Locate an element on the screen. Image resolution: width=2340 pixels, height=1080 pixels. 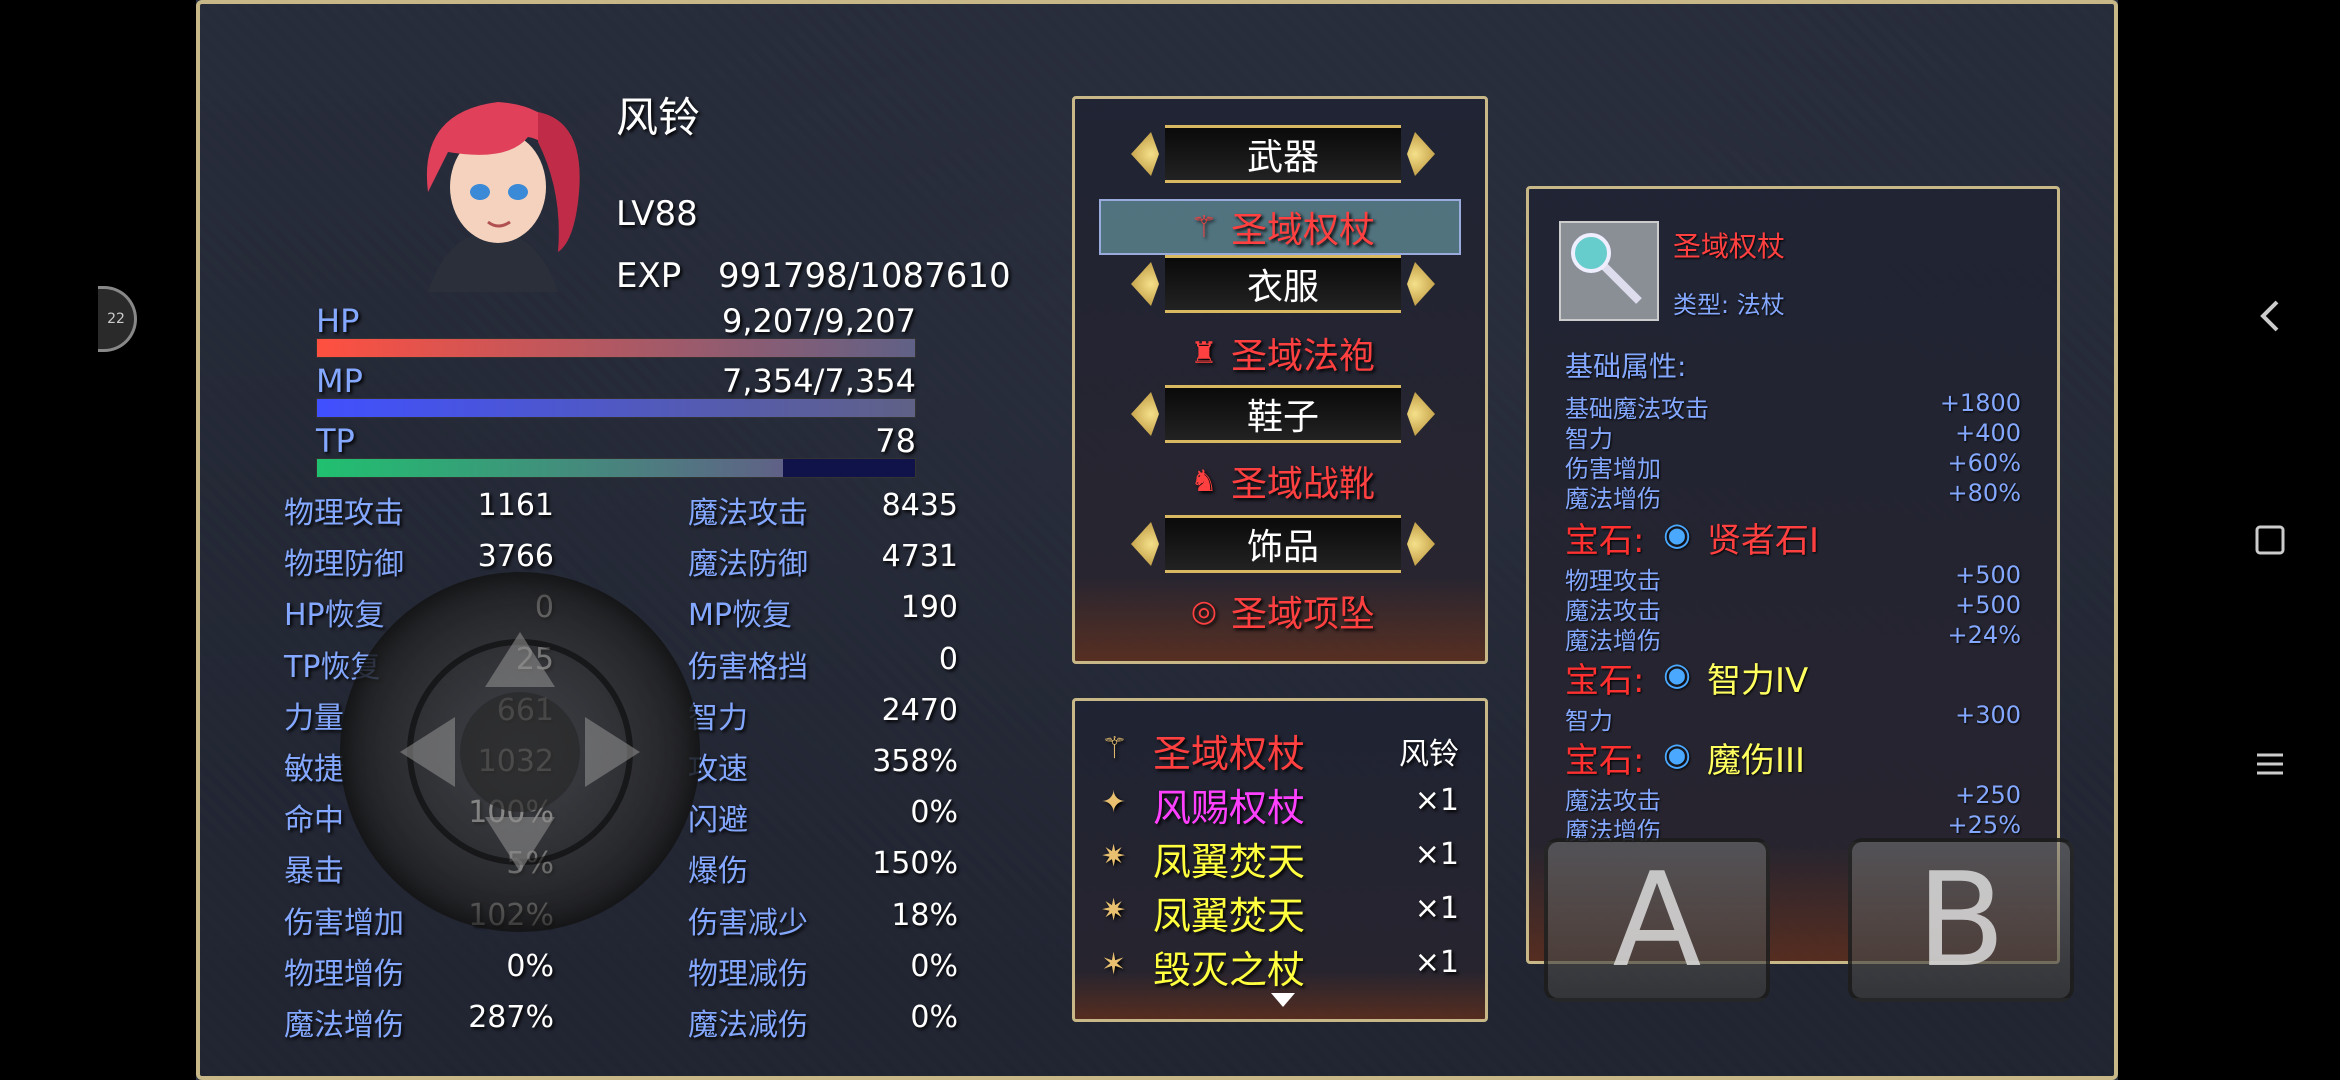
hp-gauge: HP 9,207/9,207 is located at coordinates (616, 331).